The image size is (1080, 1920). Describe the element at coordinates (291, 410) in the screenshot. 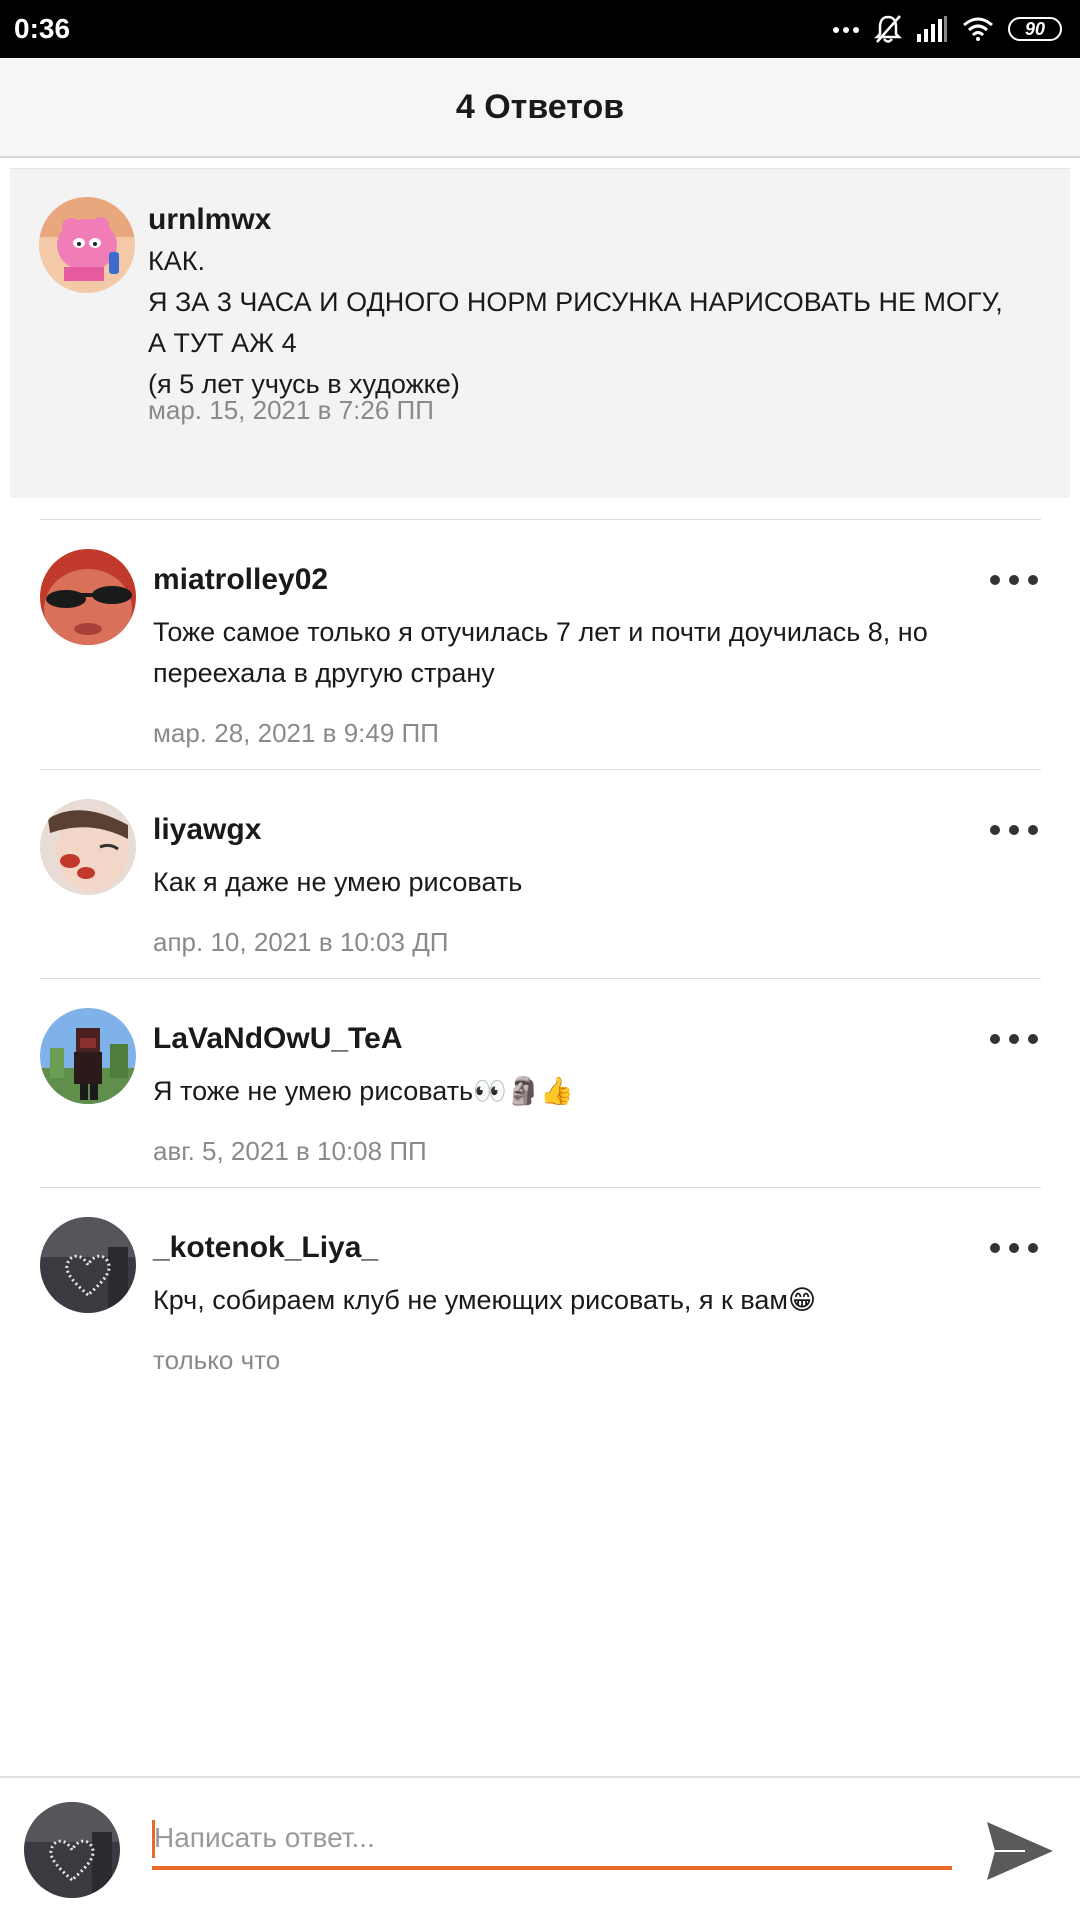

I see `comment-timestamp: мар. 15, 2021 в 7:26 ПП` at that location.